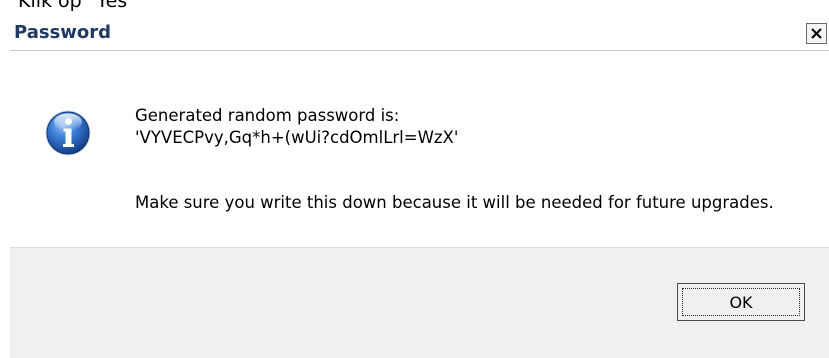 Image resolution: width=829 pixels, height=358 pixels. I want to click on close-icon, so click(816, 33).